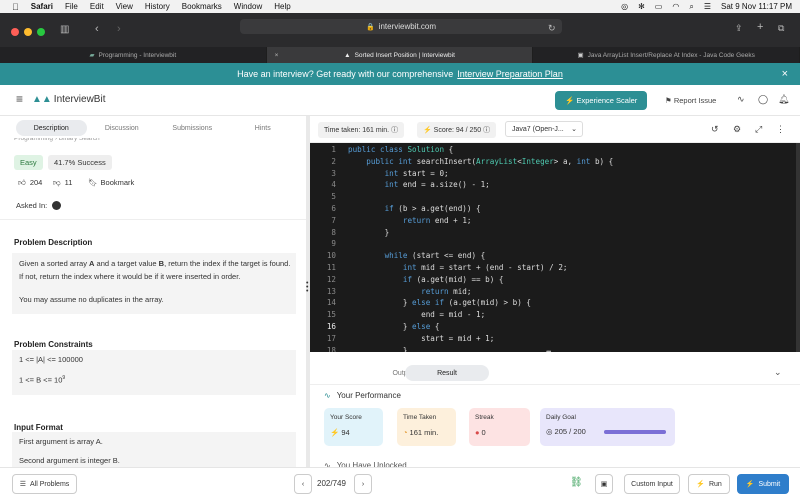 The width and height of the screenshot is (800, 500). I want to click on menu-history: History, so click(157, 6).